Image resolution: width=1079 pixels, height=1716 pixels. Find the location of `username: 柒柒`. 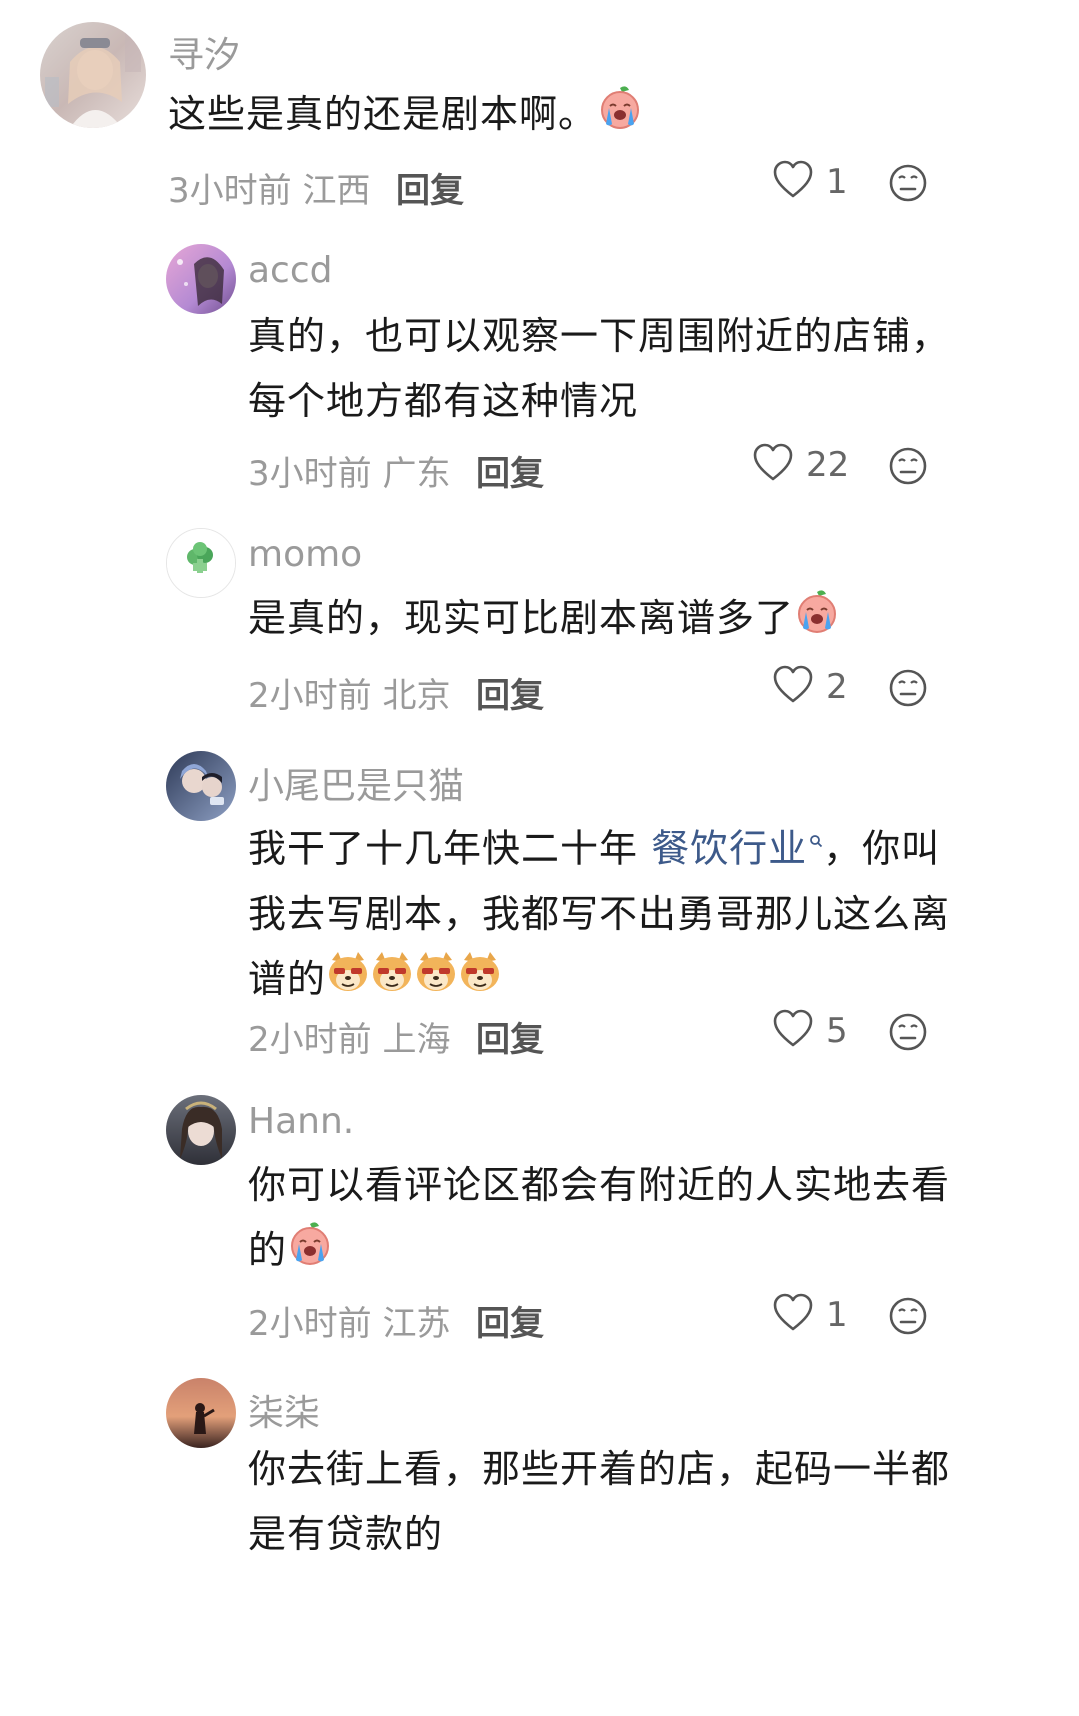

username: 柒柒 is located at coordinates (284, 1410).